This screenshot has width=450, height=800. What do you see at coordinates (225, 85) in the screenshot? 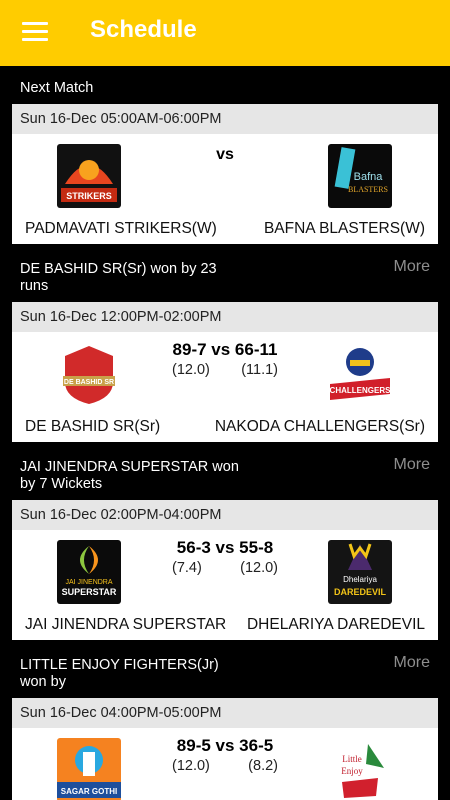
I see `match-section: Next Match` at bounding box center [225, 85].